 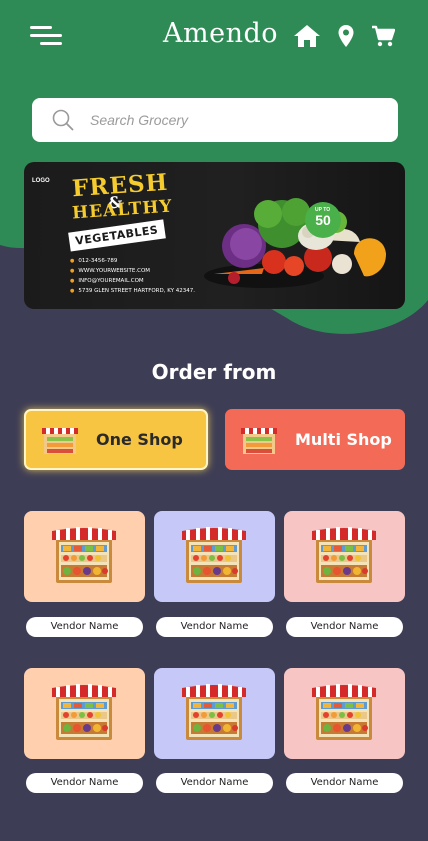 I want to click on cart-icon, so click(x=383, y=36).